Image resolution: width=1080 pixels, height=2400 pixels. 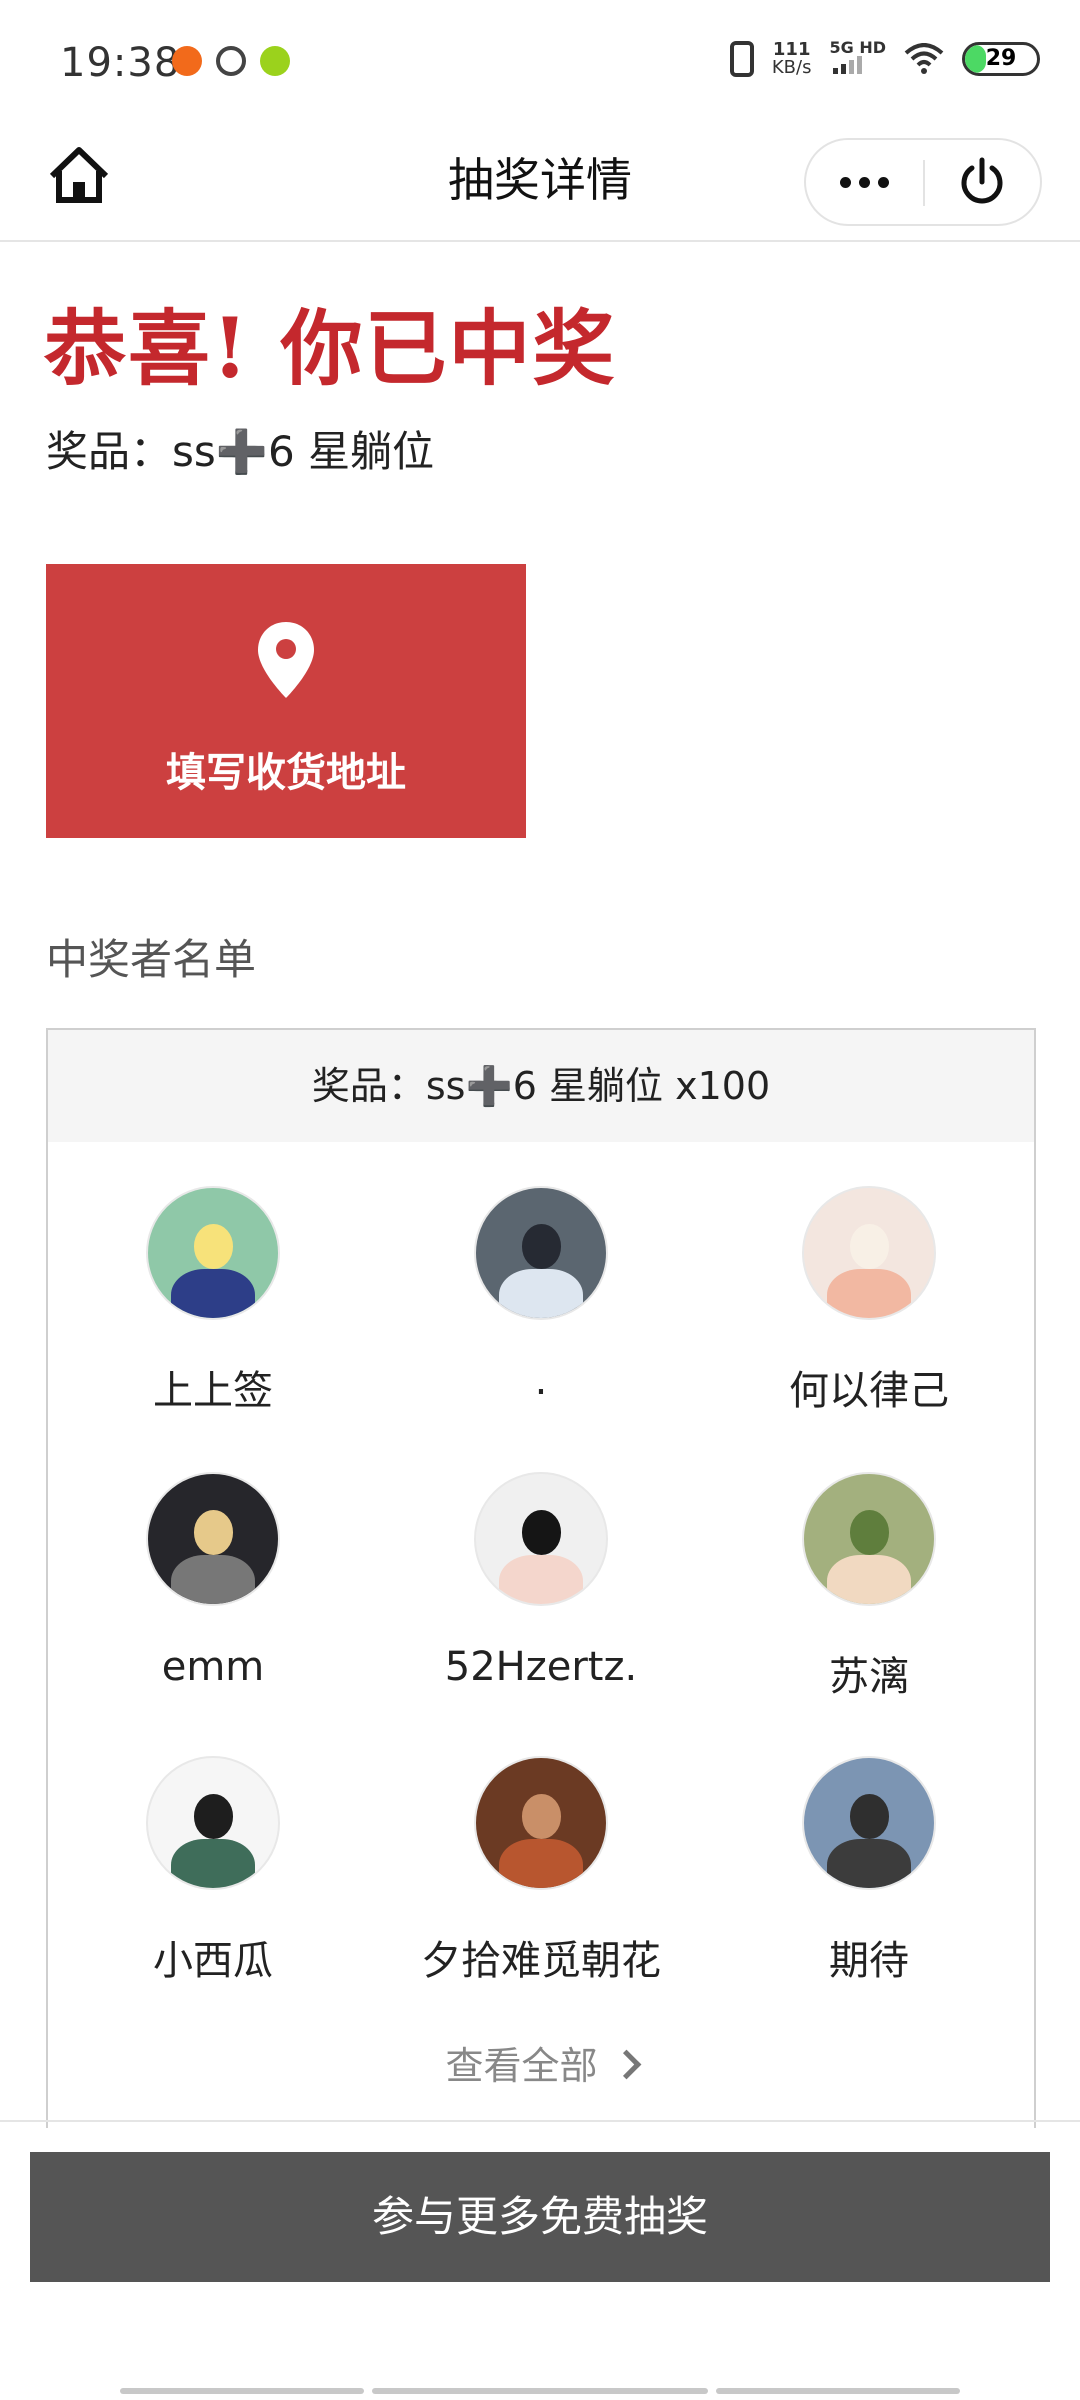 I want to click on nav-bar: 抽奖详情, so click(x=540, y=186).